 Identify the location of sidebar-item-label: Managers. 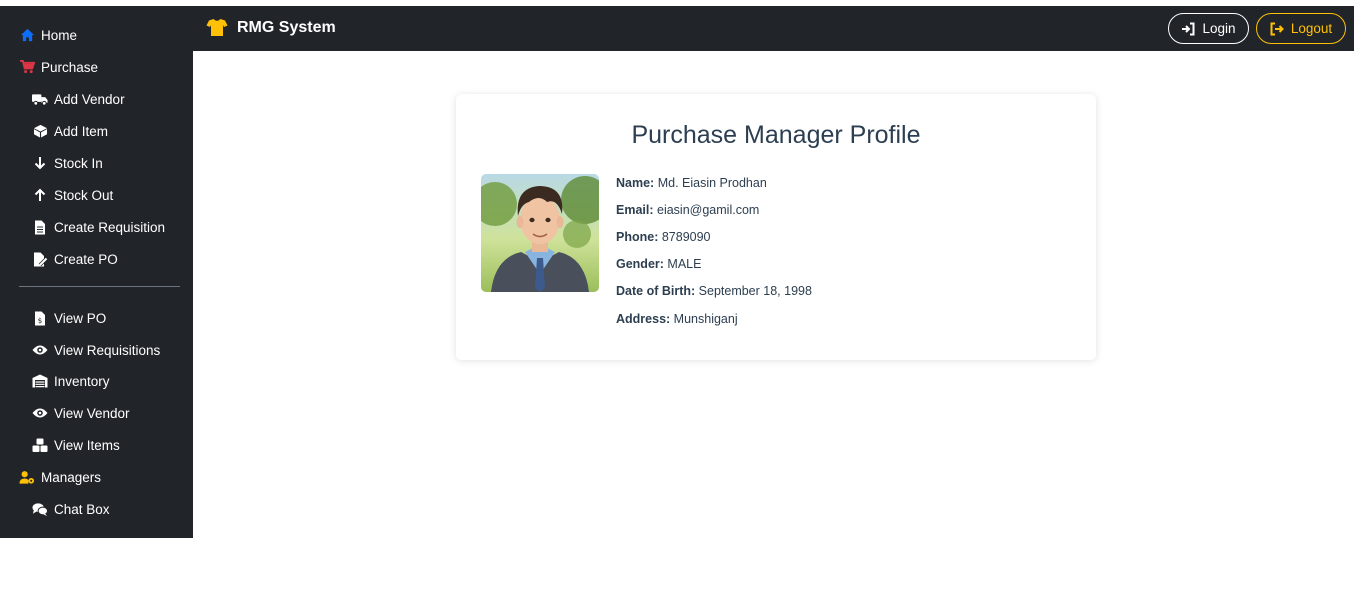
(71, 477).